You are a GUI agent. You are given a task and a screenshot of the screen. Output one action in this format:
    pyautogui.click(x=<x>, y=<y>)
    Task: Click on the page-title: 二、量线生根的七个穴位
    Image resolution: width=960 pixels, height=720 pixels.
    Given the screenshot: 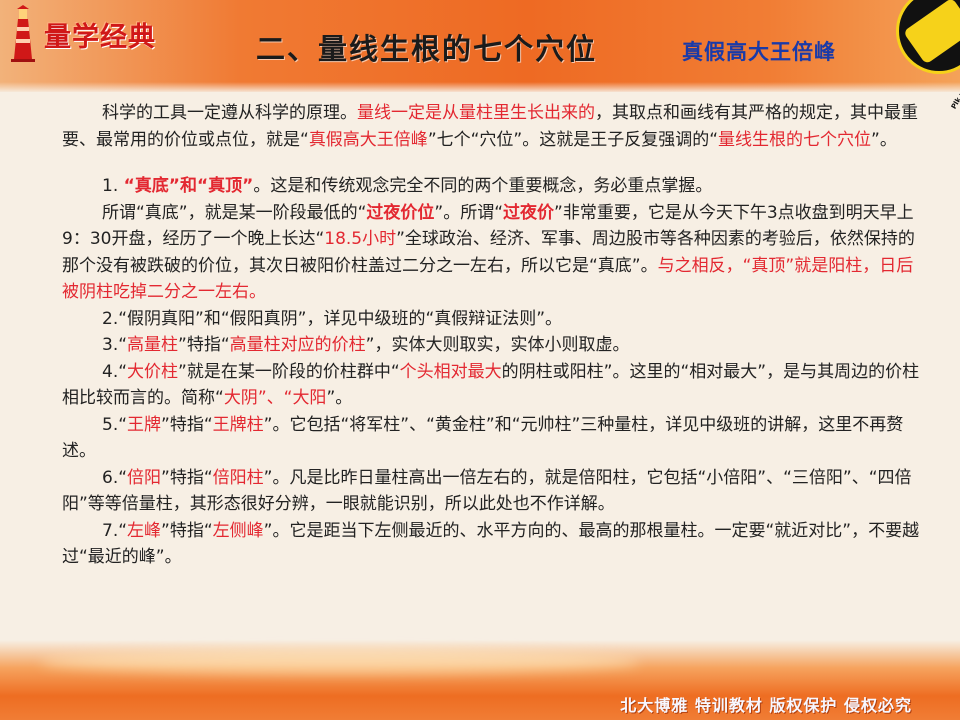 What is the action you would take?
    pyautogui.click(x=427, y=49)
    